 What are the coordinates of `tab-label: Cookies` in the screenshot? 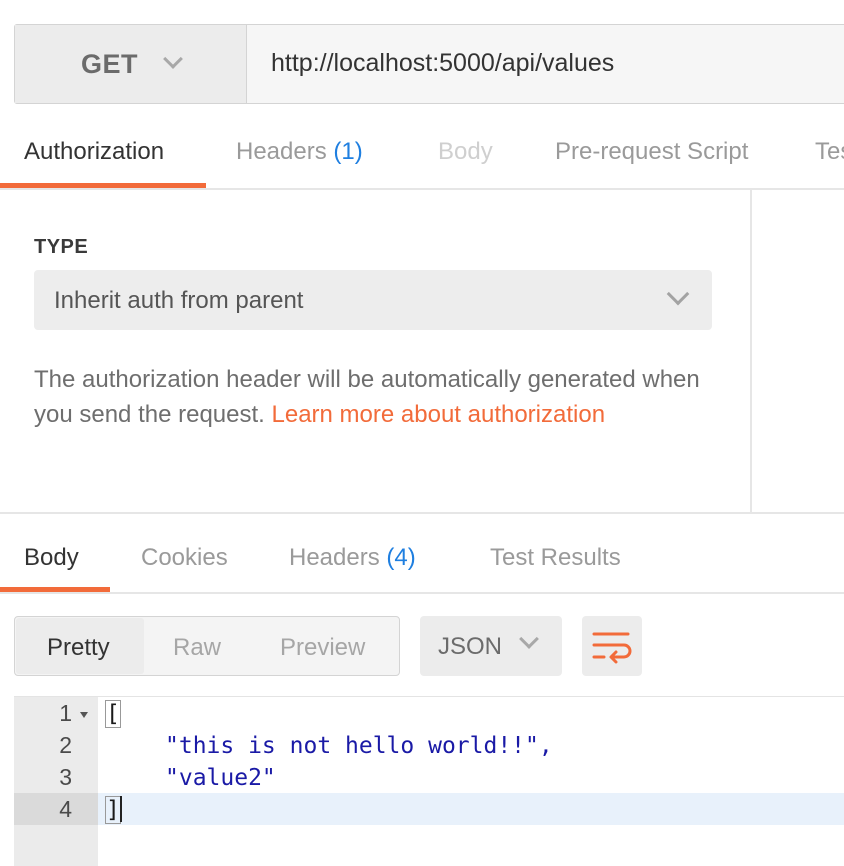 It's located at (184, 557).